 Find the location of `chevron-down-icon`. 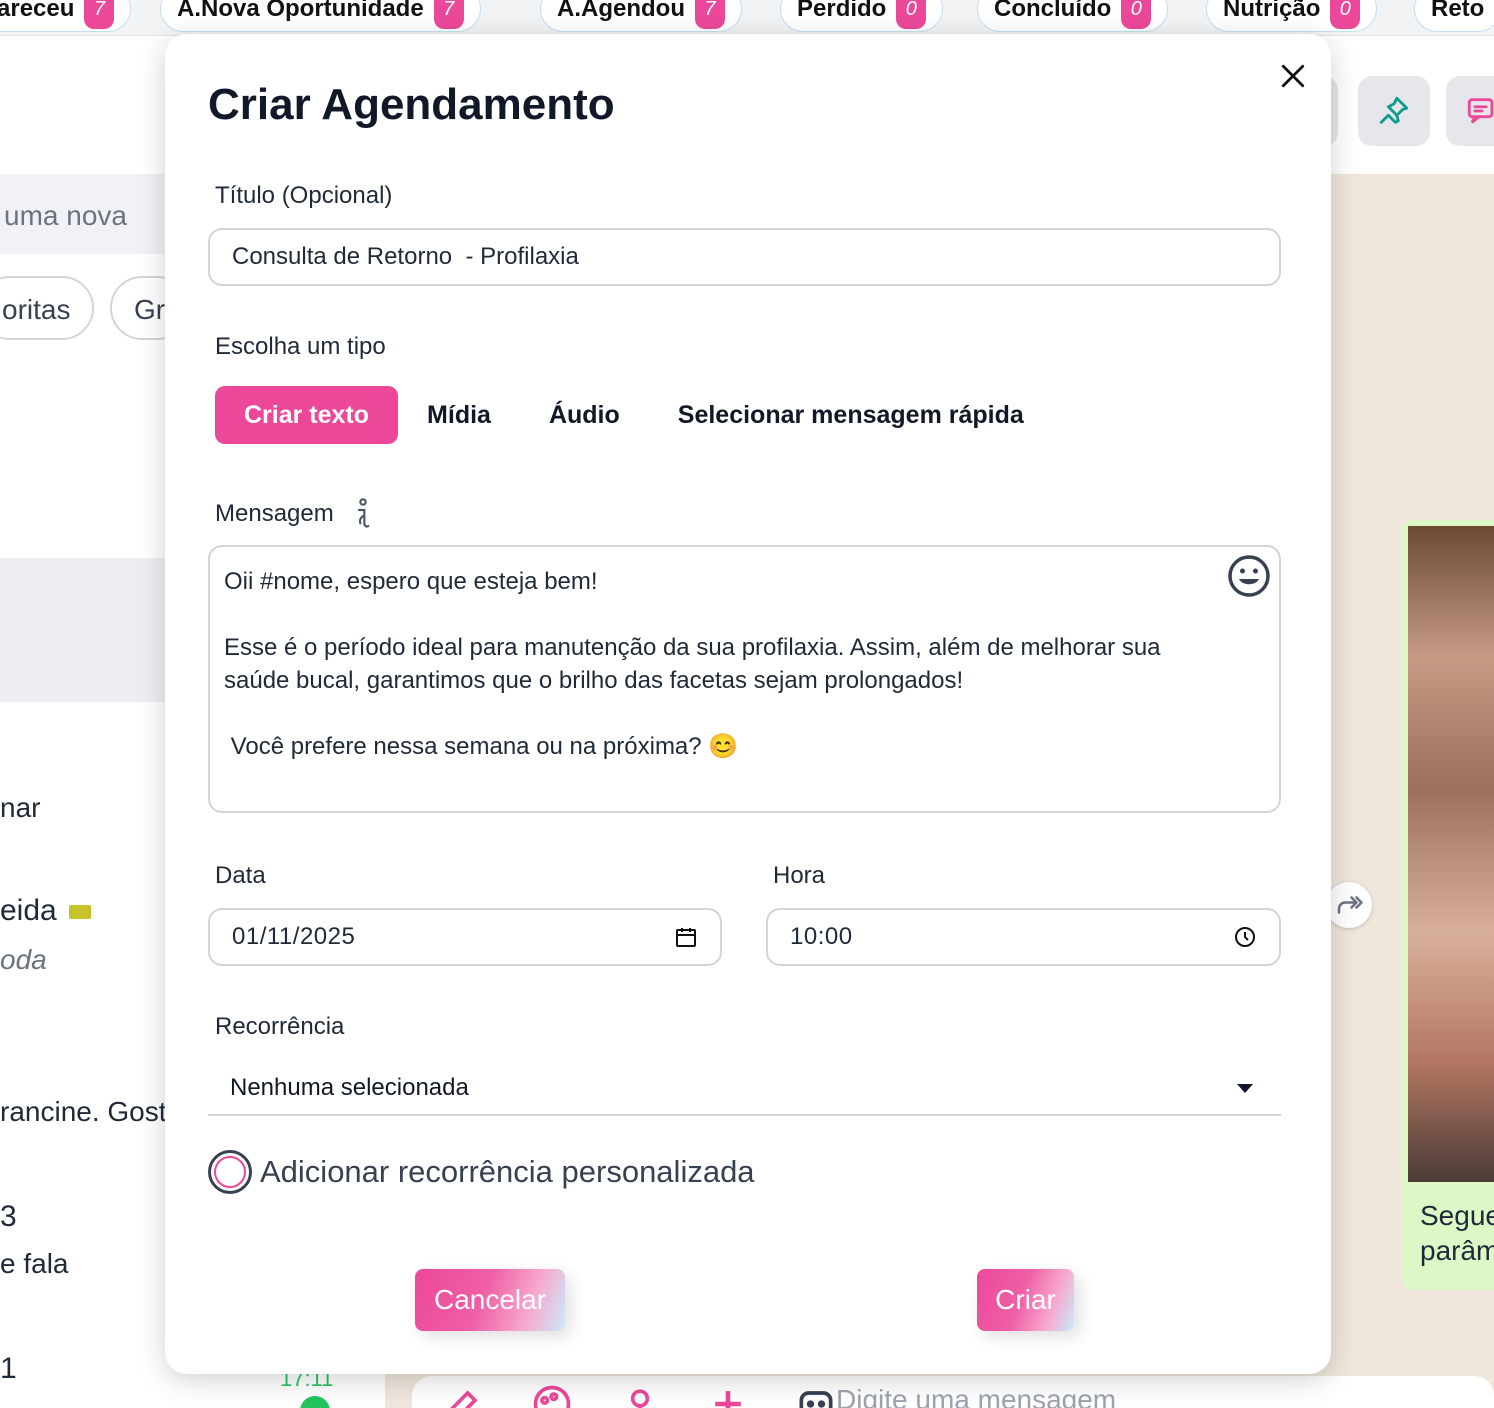

chevron-down-icon is located at coordinates (1245, 1088).